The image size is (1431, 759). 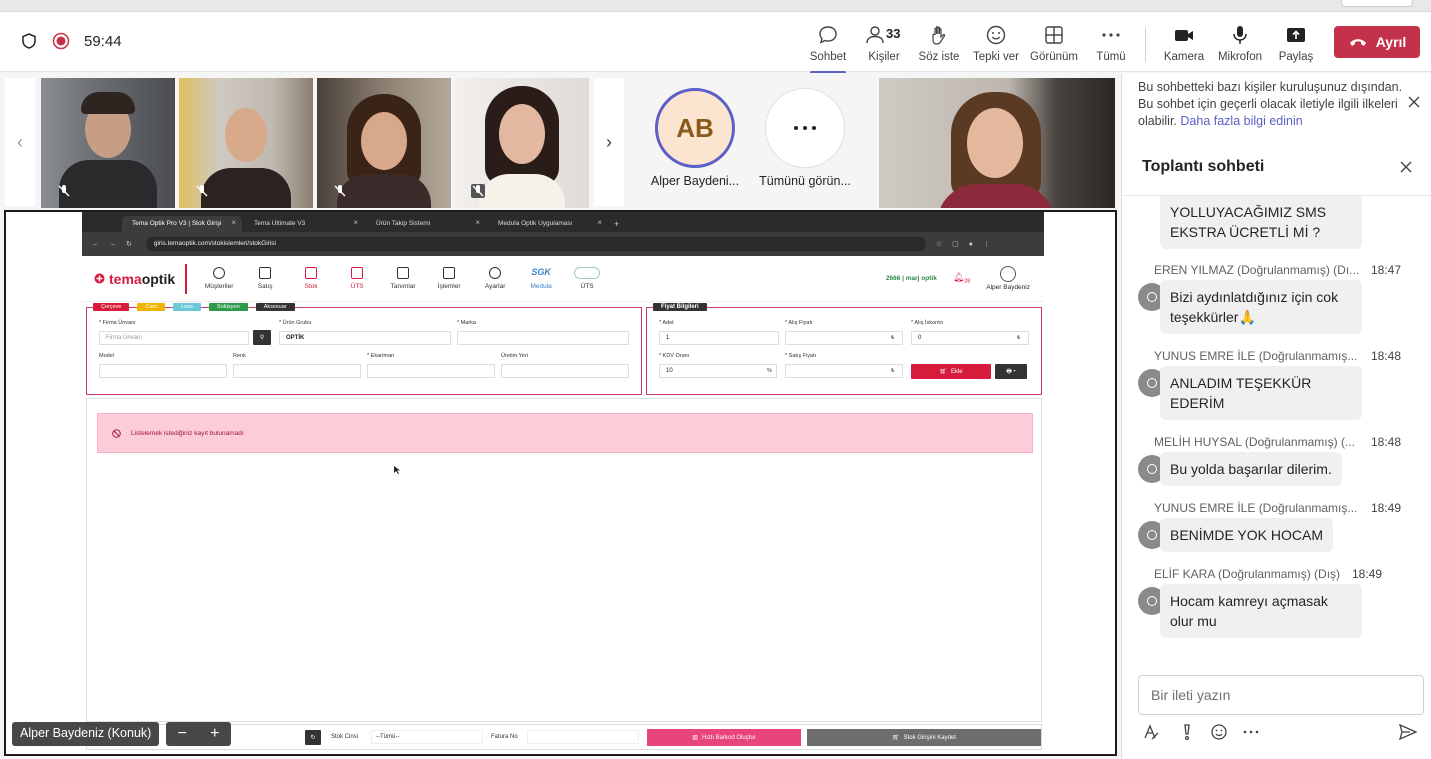 I want to click on strip-prev-button: ‹, so click(x=20, y=142).